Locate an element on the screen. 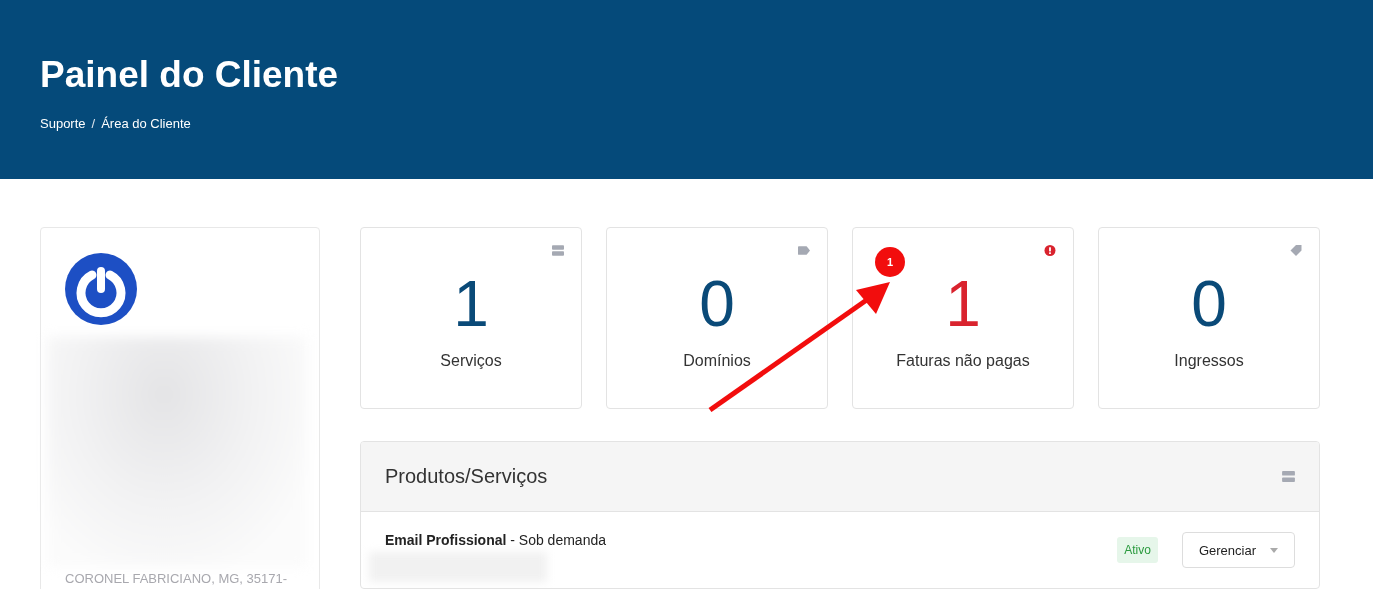 This screenshot has width=1373, height=589. page-title: Painel do Cliente is located at coordinates (190, 75).